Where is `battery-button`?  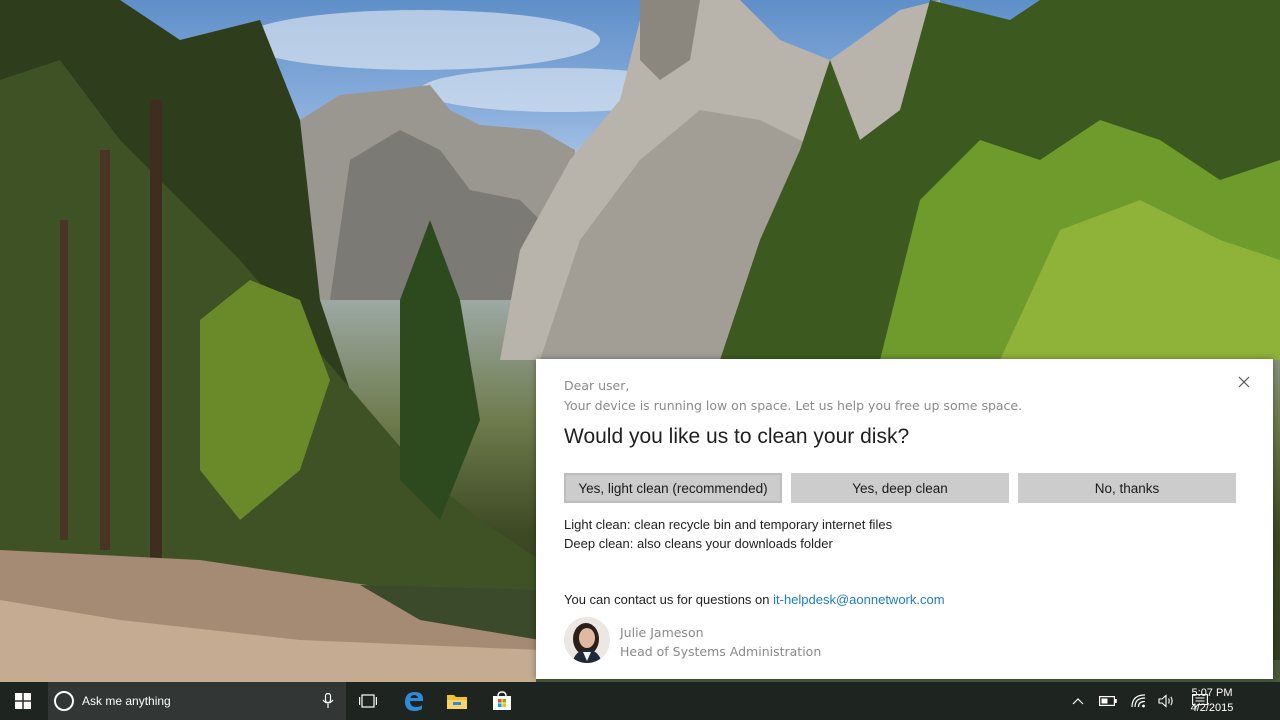
battery-button is located at coordinates (1108, 701).